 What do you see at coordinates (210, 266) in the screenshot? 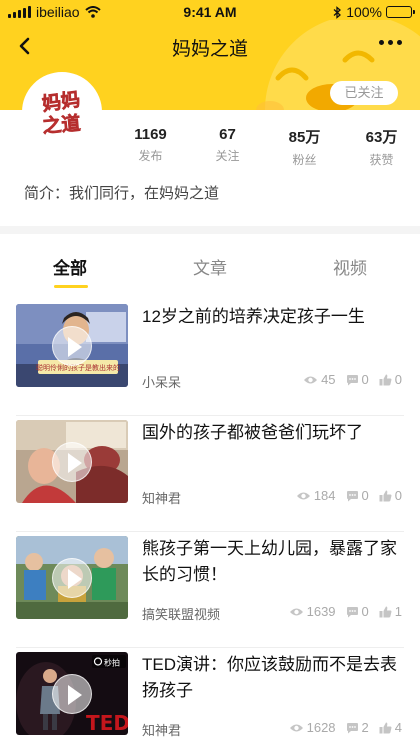
I see `tab-articles: 文章` at bounding box center [210, 266].